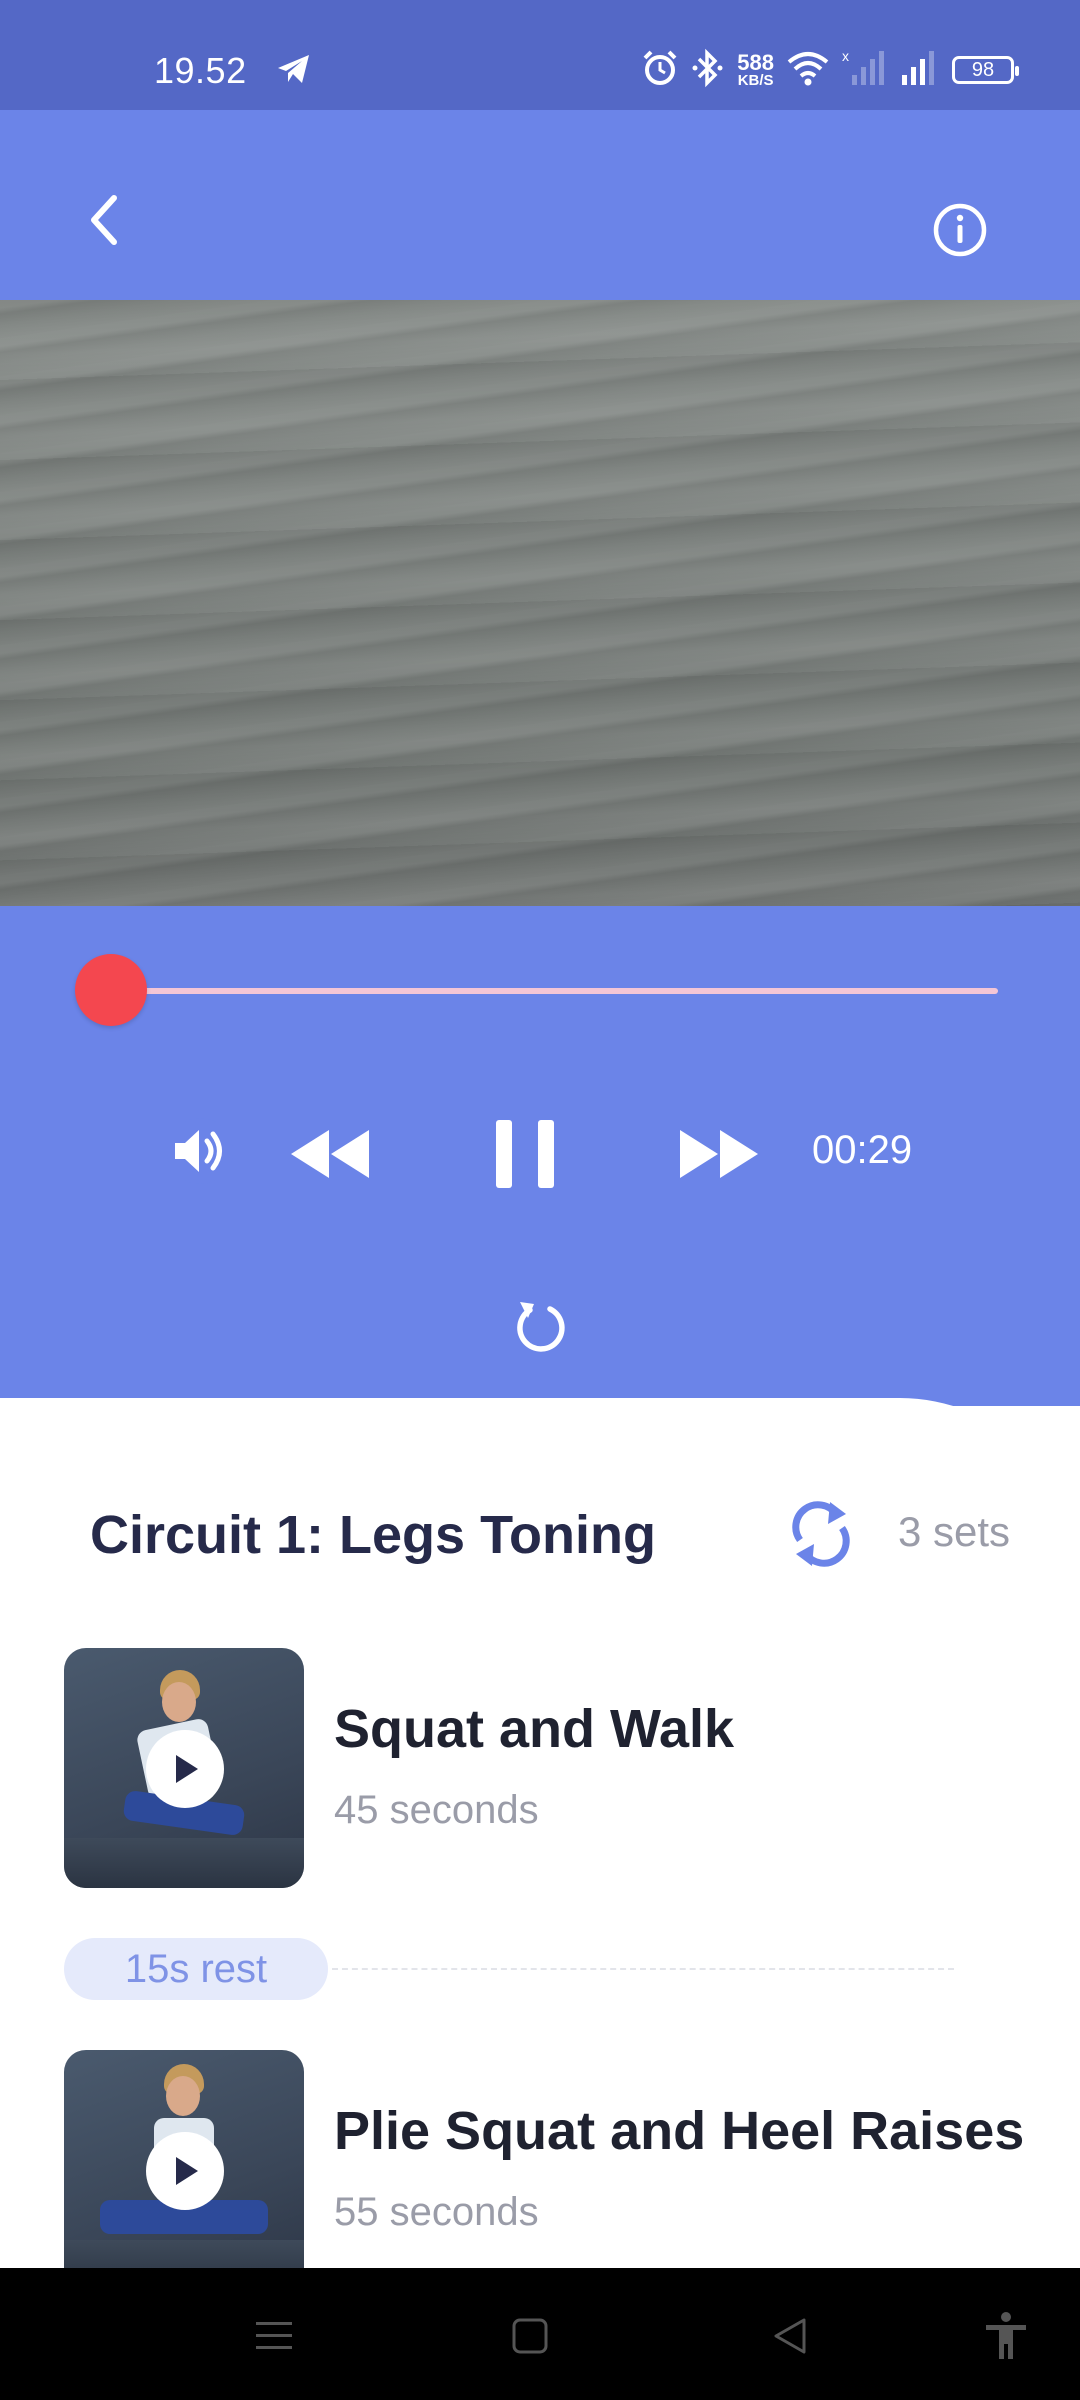 This screenshot has height=2400, width=1080. I want to click on menu-button, so click(274, 2336).